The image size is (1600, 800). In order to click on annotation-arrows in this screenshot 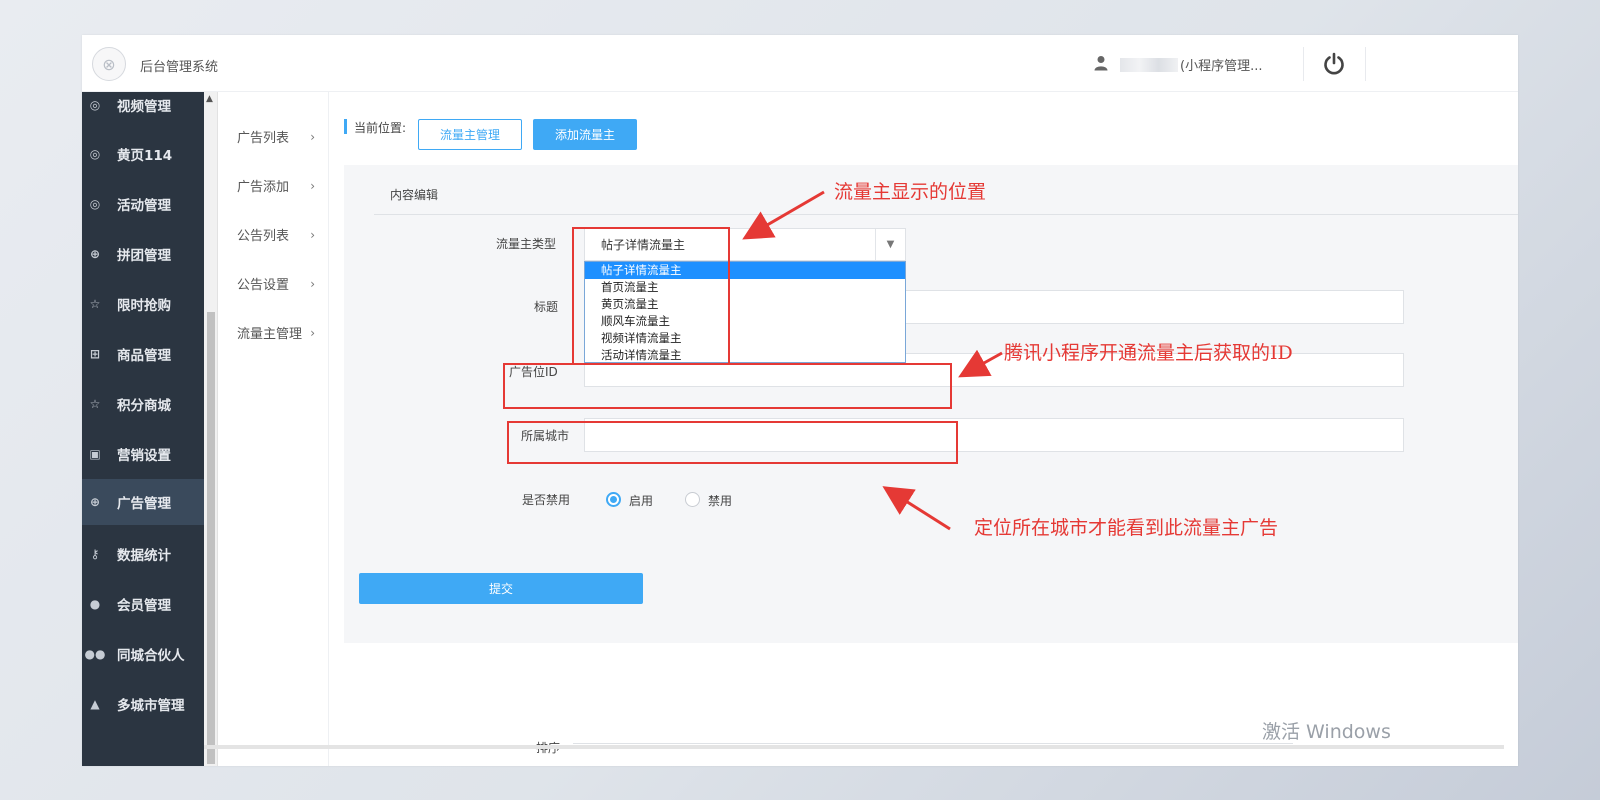, I will do `click(872, 360)`.